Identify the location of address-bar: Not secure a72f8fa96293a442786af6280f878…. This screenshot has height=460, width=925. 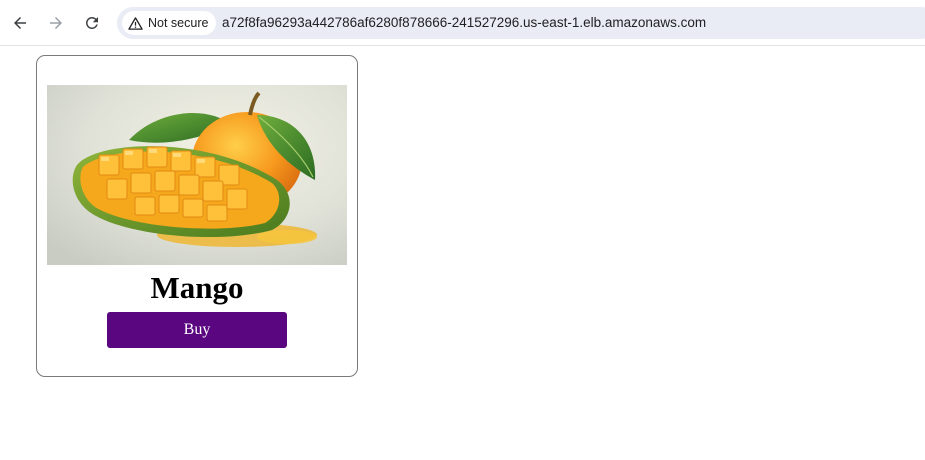
(521, 23).